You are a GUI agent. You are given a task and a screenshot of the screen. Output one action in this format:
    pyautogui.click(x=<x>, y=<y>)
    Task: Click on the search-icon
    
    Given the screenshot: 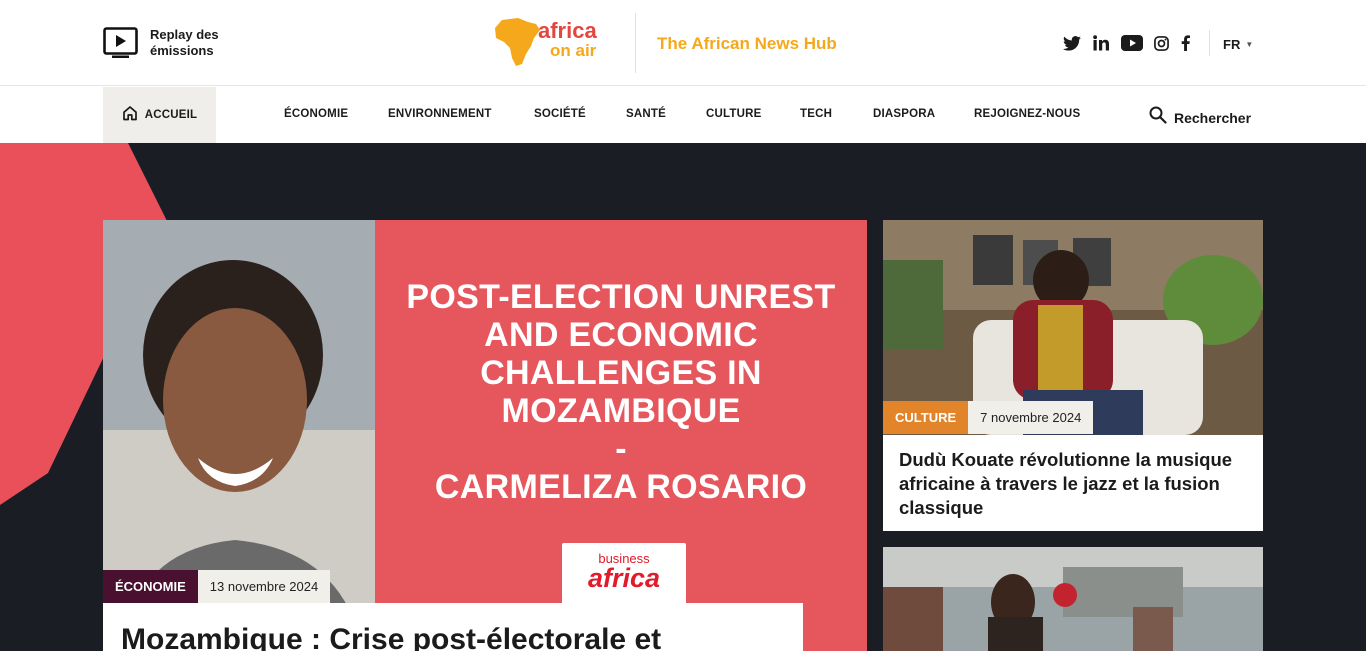 What is the action you would take?
    pyautogui.click(x=1158, y=117)
    